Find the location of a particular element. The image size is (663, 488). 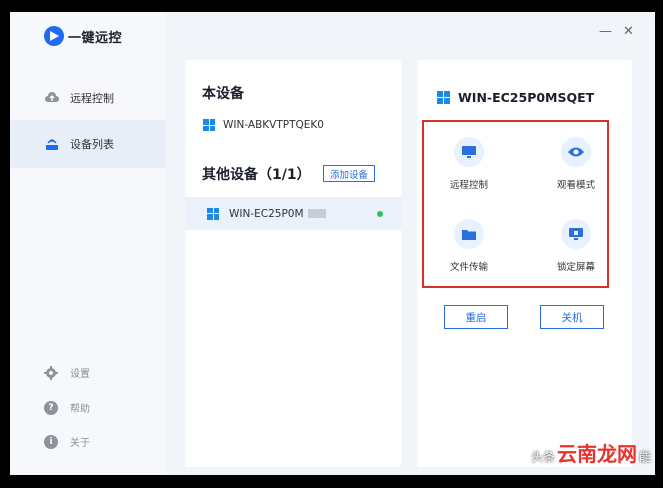

selected-device-header: WIN-EC25P0MSQET is located at coordinates (515, 97).